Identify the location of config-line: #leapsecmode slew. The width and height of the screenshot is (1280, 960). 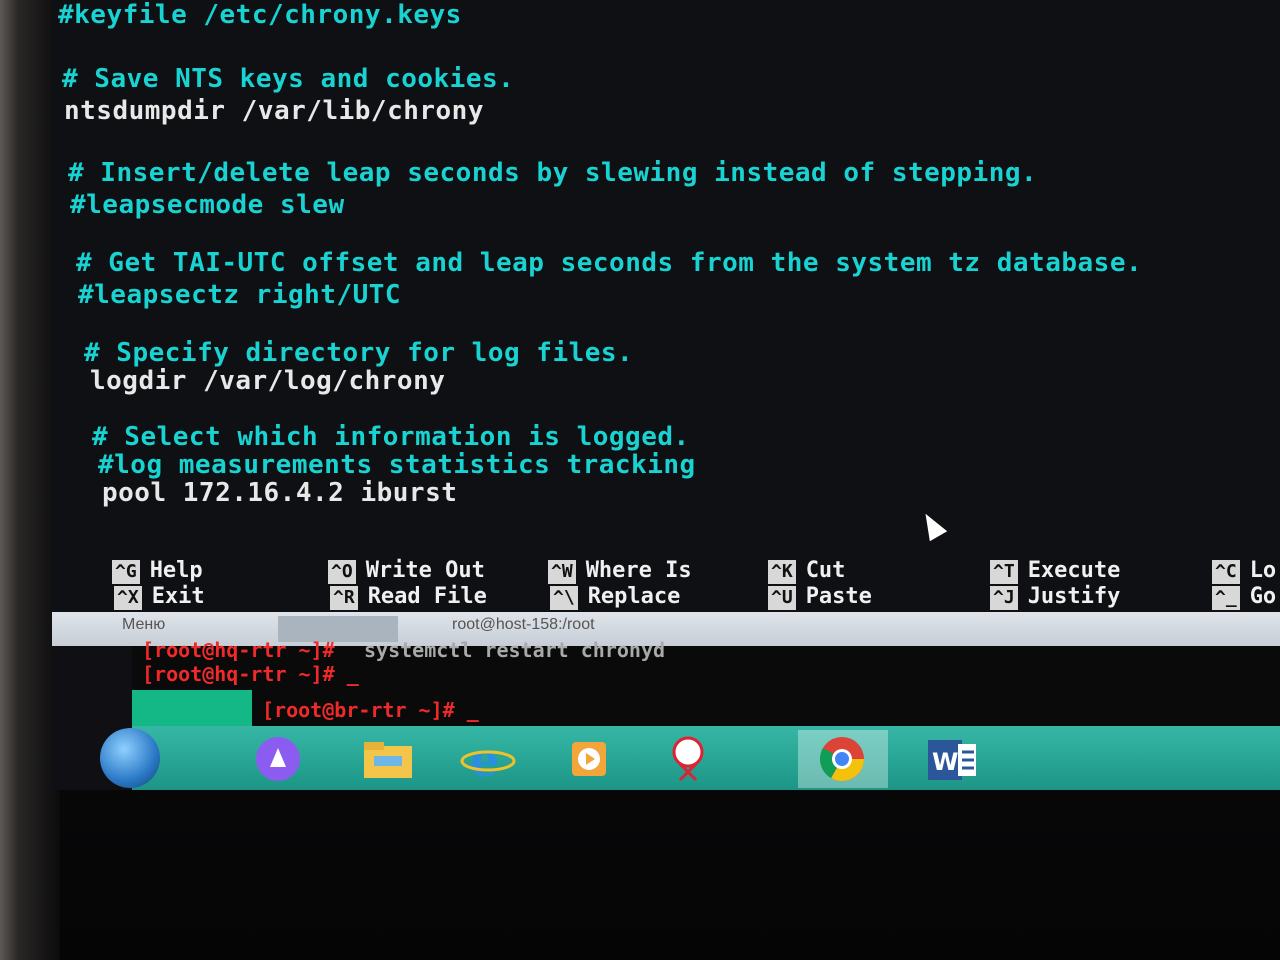
(207, 205).